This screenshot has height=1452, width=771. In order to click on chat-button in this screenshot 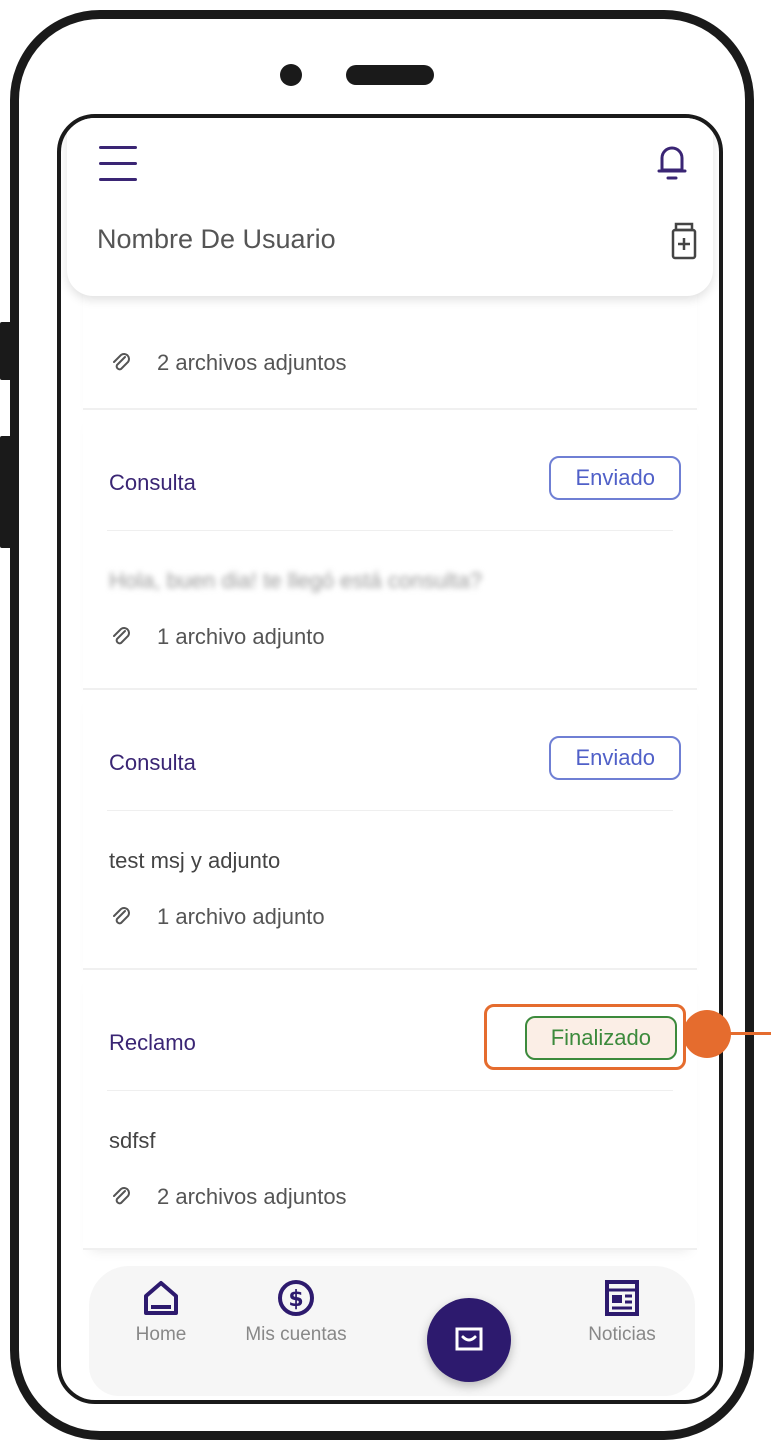, I will do `click(469, 1340)`.